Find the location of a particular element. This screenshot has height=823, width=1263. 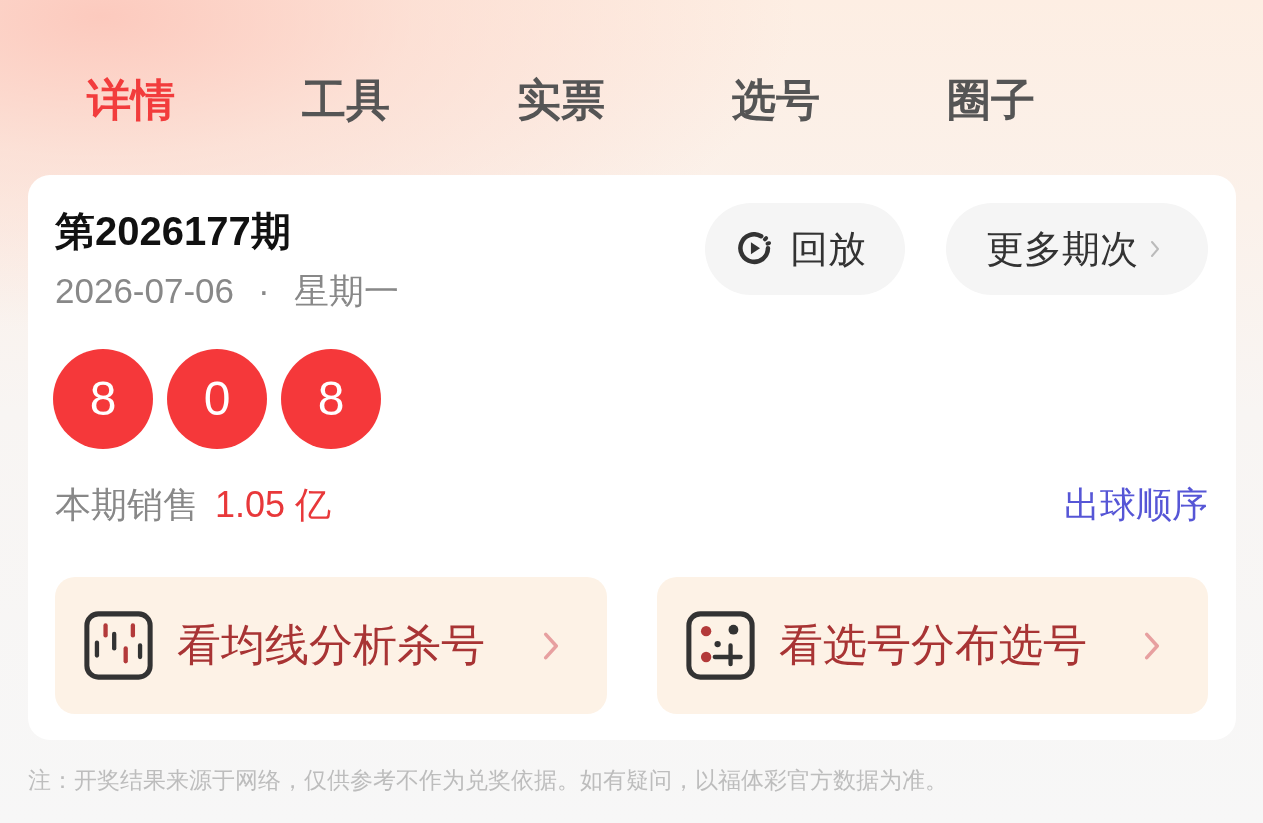

disclaimer-note: 注：开奖结果来源于网络，仅供参考不作为兑奖依据。如有疑问，以福体彩官方数据为准。 is located at coordinates (488, 780).